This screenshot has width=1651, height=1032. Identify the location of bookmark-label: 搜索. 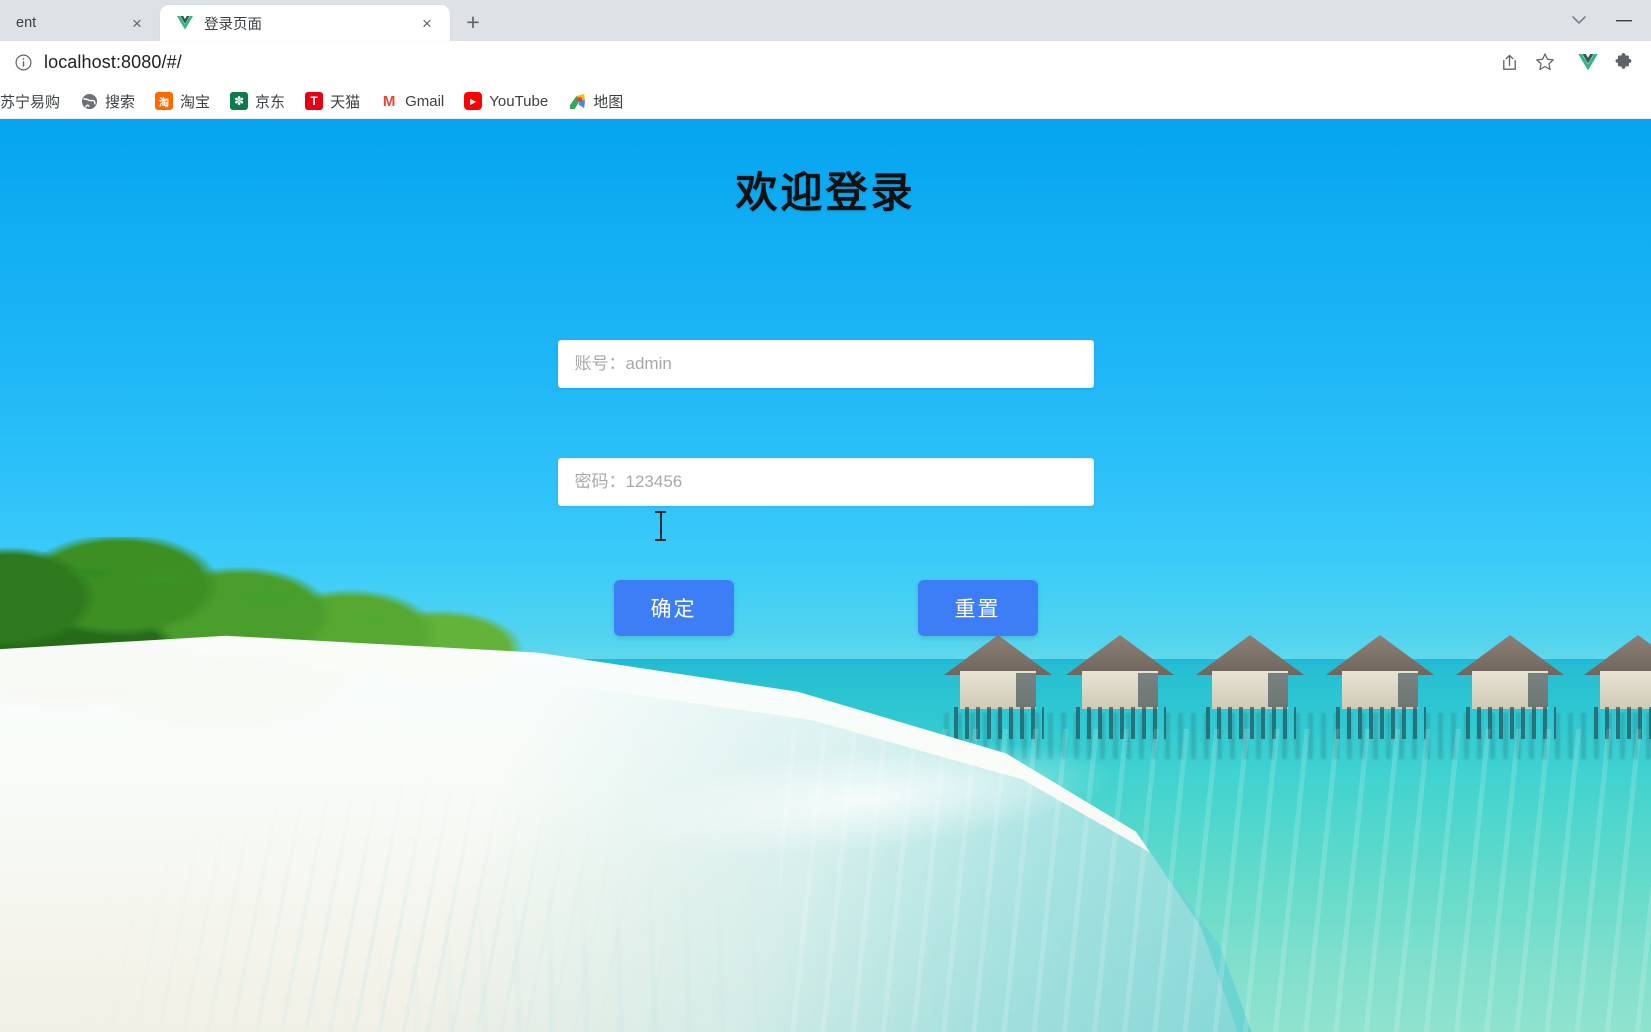
(120, 102).